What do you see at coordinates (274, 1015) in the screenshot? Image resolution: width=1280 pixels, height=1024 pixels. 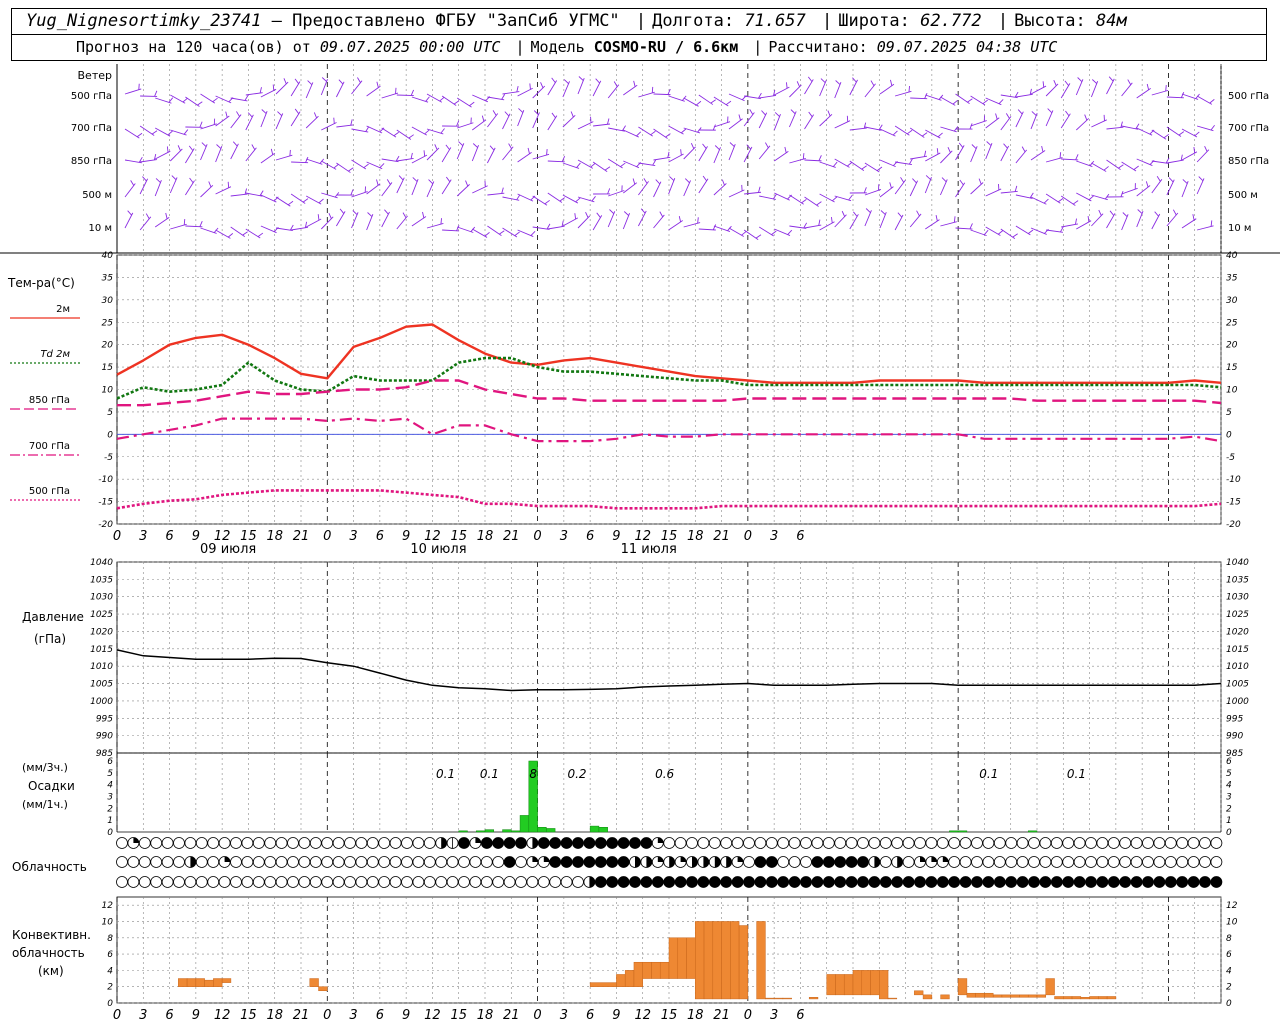 I see `x-tick-label: 18` at bounding box center [274, 1015].